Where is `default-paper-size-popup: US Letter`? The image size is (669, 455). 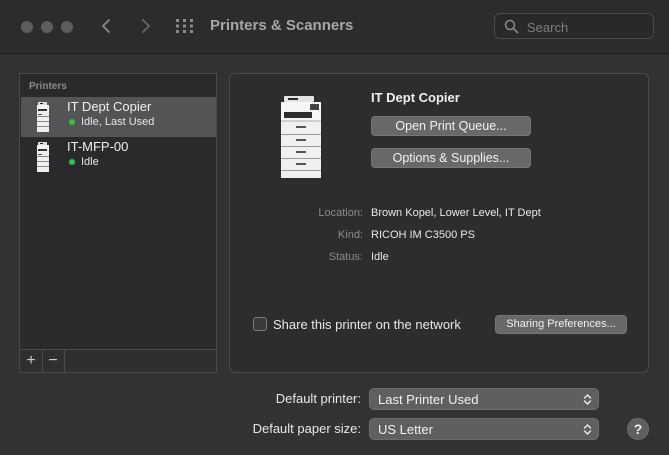
default-paper-size-popup: US Letter is located at coordinates (484, 429).